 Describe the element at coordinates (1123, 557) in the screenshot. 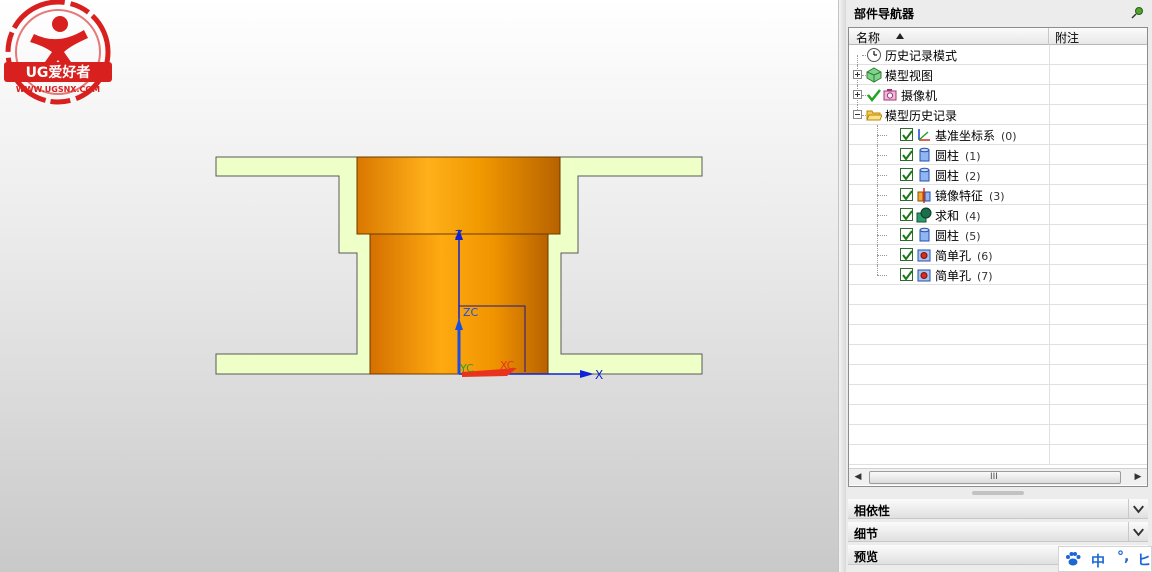

I see `ime-punctuation-toggle: °,` at that location.